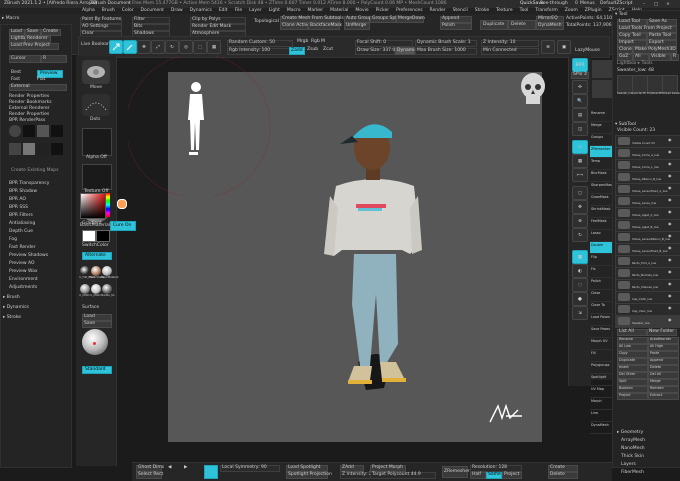 This screenshot has height=481, width=680. What do you see at coordinates (302, 42) in the screenshot?
I see `mrgb-toggle: Mrgb` at bounding box center [302, 42].